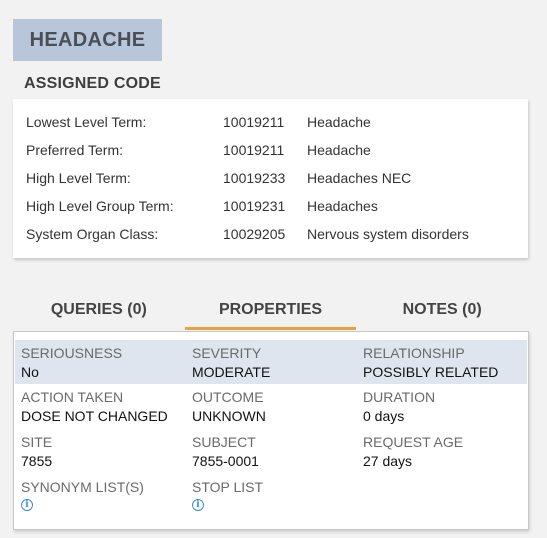 The width and height of the screenshot is (547, 538). Describe the element at coordinates (254, 234) in the screenshot. I see `code-row-code: 10029205` at that location.